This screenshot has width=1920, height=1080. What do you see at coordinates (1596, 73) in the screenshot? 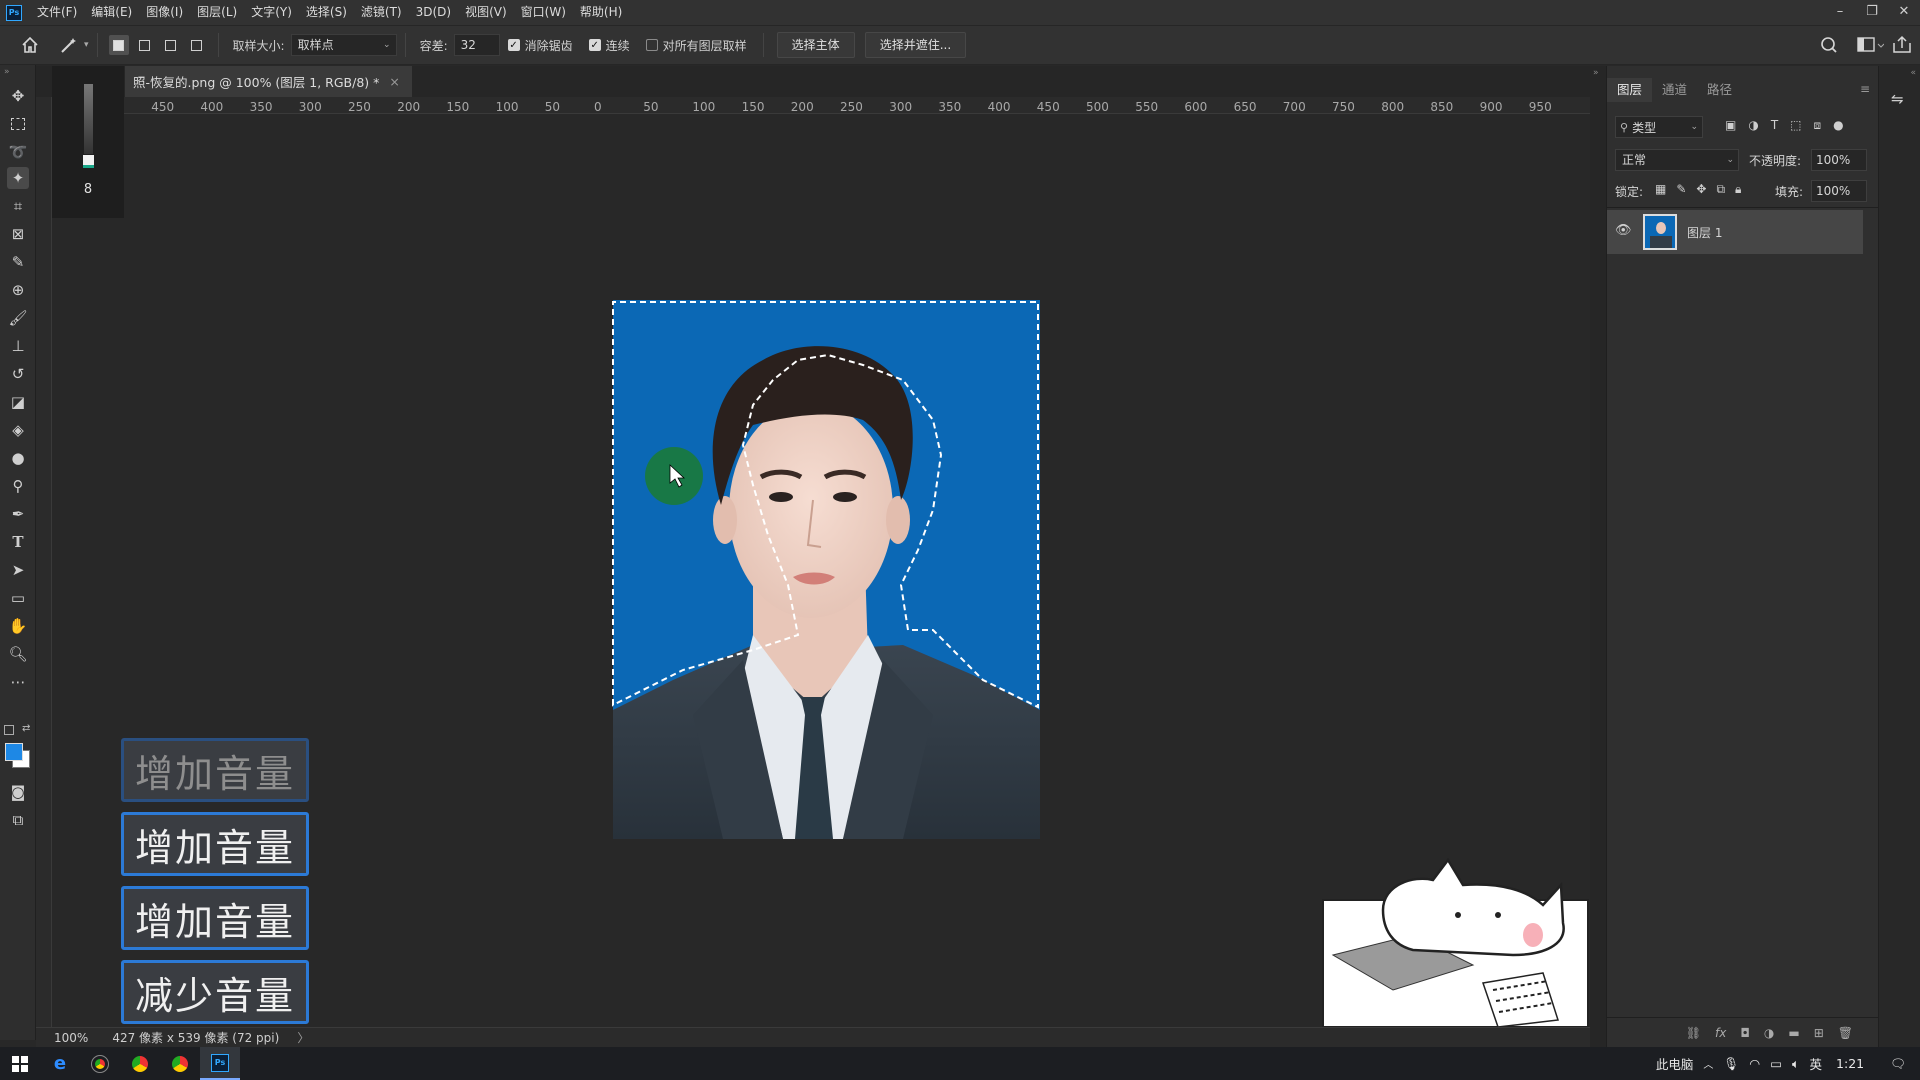
I see `expand-icon: »` at bounding box center [1596, 73].